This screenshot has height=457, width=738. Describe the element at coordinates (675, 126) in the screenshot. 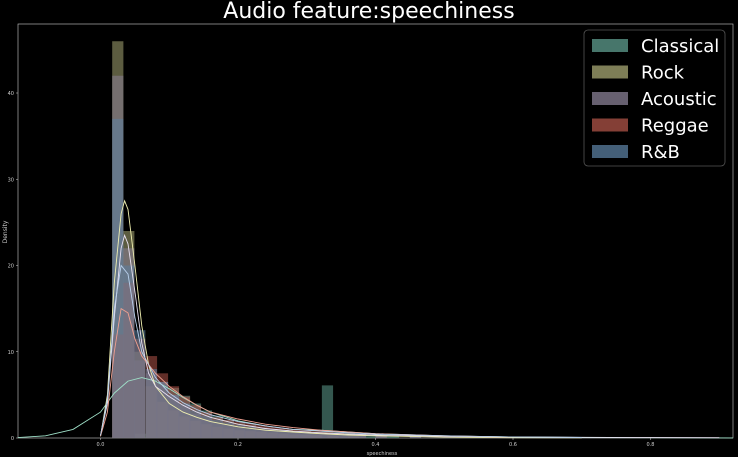

I see `legend-label: Reggae` at that location.